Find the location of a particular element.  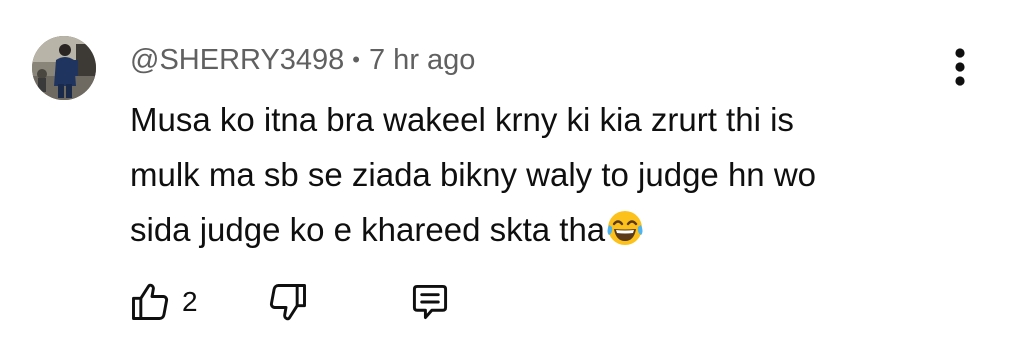

comment-text-line-content: sida judge ko e khareed skta tha is located at coordinates (368, 229).